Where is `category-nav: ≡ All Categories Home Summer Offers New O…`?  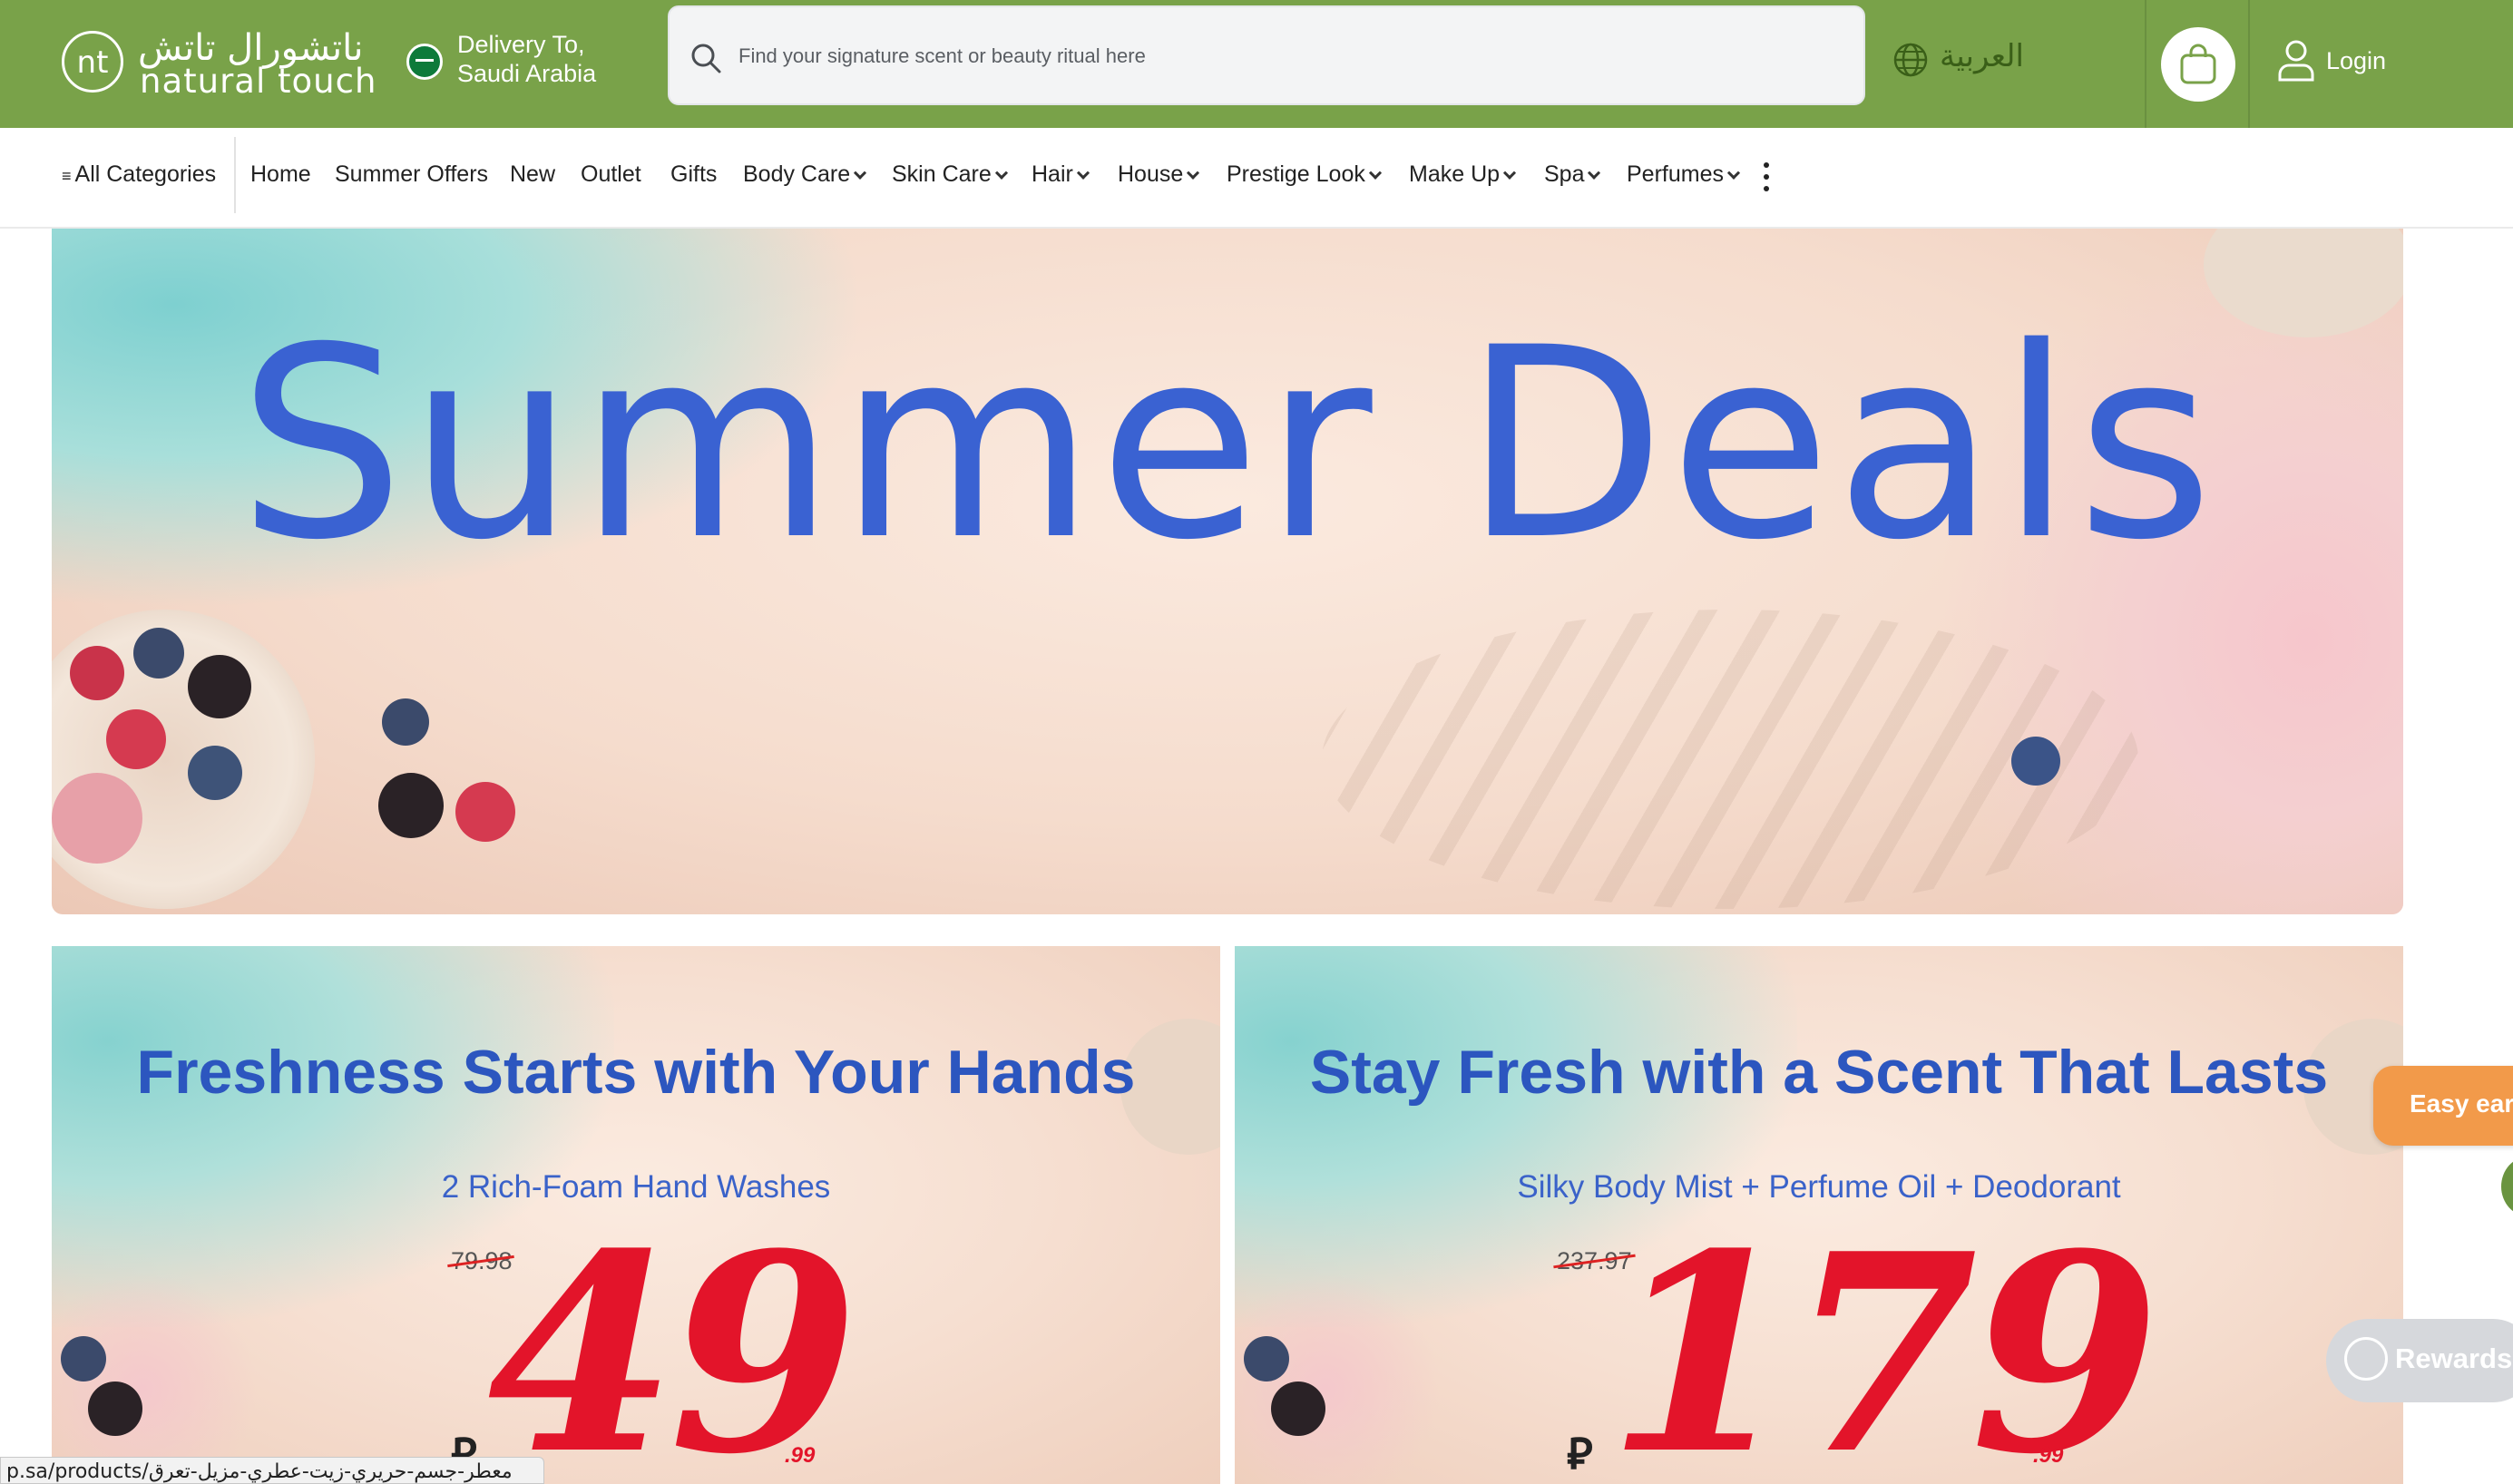 category-nav: ≡ All Categories Home Summer Offers New O… is located at coordinates (1256, 178).